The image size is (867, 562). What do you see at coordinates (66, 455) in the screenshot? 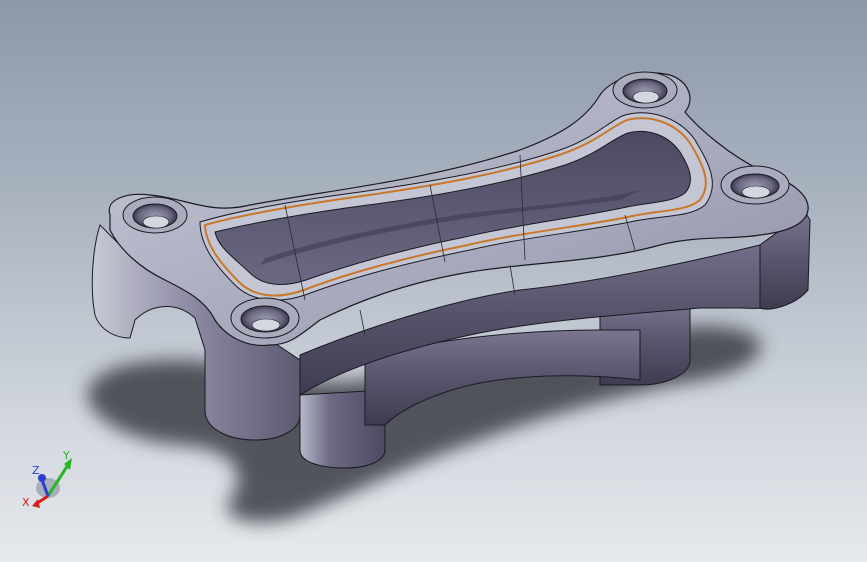
I see `triad-y-label: Y` at bounding box center [66, 455].